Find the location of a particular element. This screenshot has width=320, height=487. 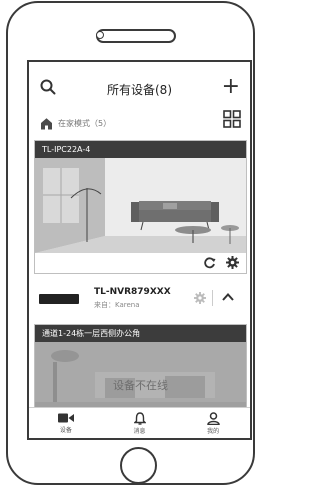

grid-view-icon is located at coordinates (232, 119).